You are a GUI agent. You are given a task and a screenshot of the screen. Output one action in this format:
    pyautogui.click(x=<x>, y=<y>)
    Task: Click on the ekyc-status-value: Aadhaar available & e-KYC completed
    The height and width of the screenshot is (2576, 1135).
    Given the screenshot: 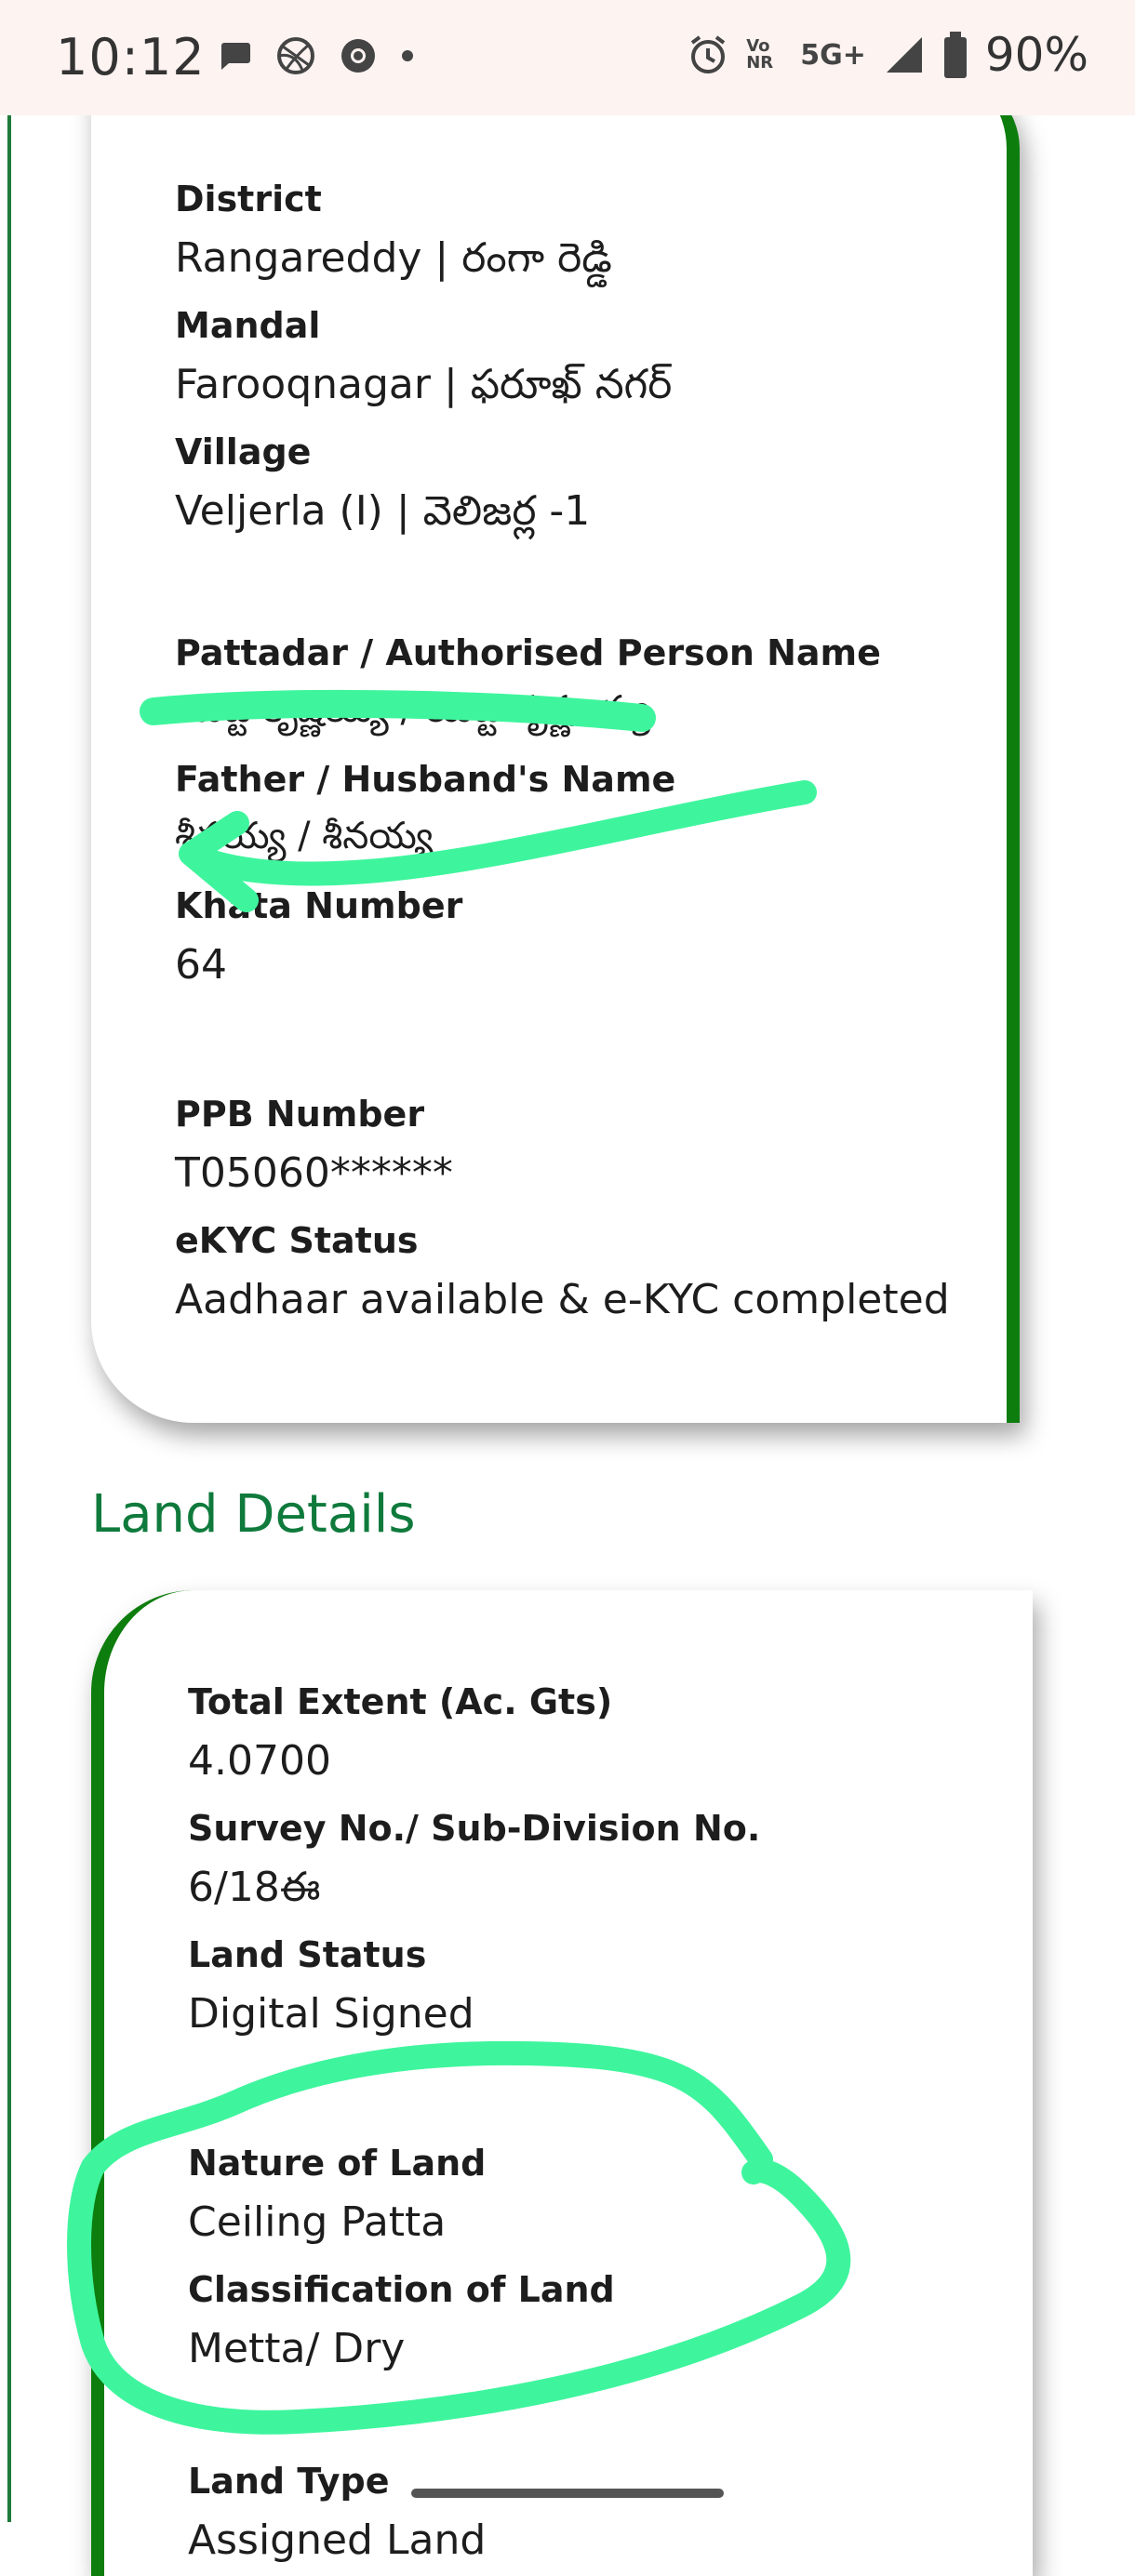 What is the action you would take?
    pyautogui.click(x=562, y=1299)
    